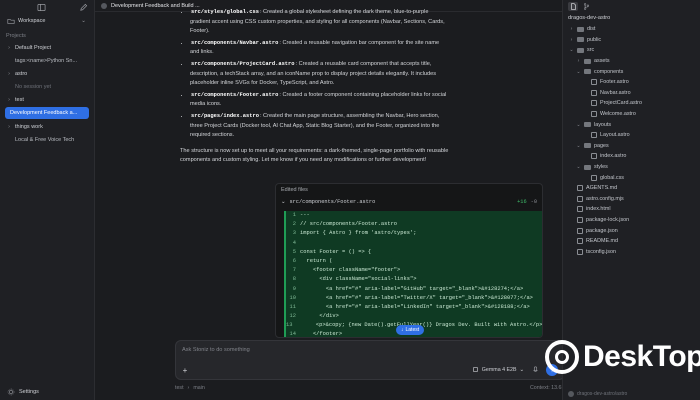  What do you see at coordinates (83, 7) in the screenshot?
I see `new-chat-icon` at bounding box center [83, 7].